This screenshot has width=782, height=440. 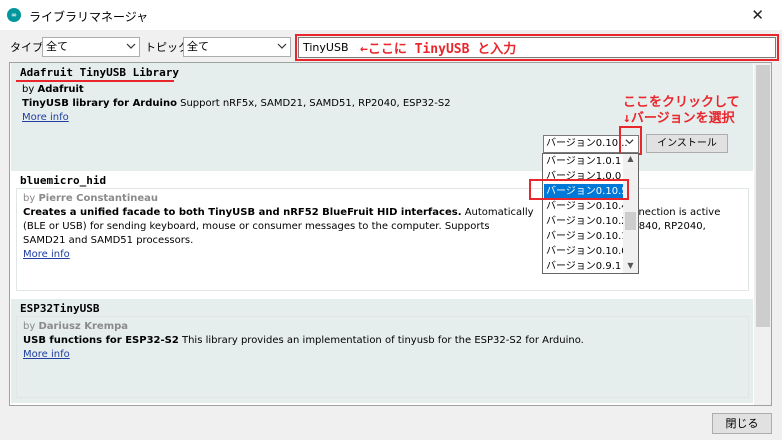 What do you see at coordinates (687, 143) in the screenshot?
I see `install-button: インストール` at bounding box center [687, 143].